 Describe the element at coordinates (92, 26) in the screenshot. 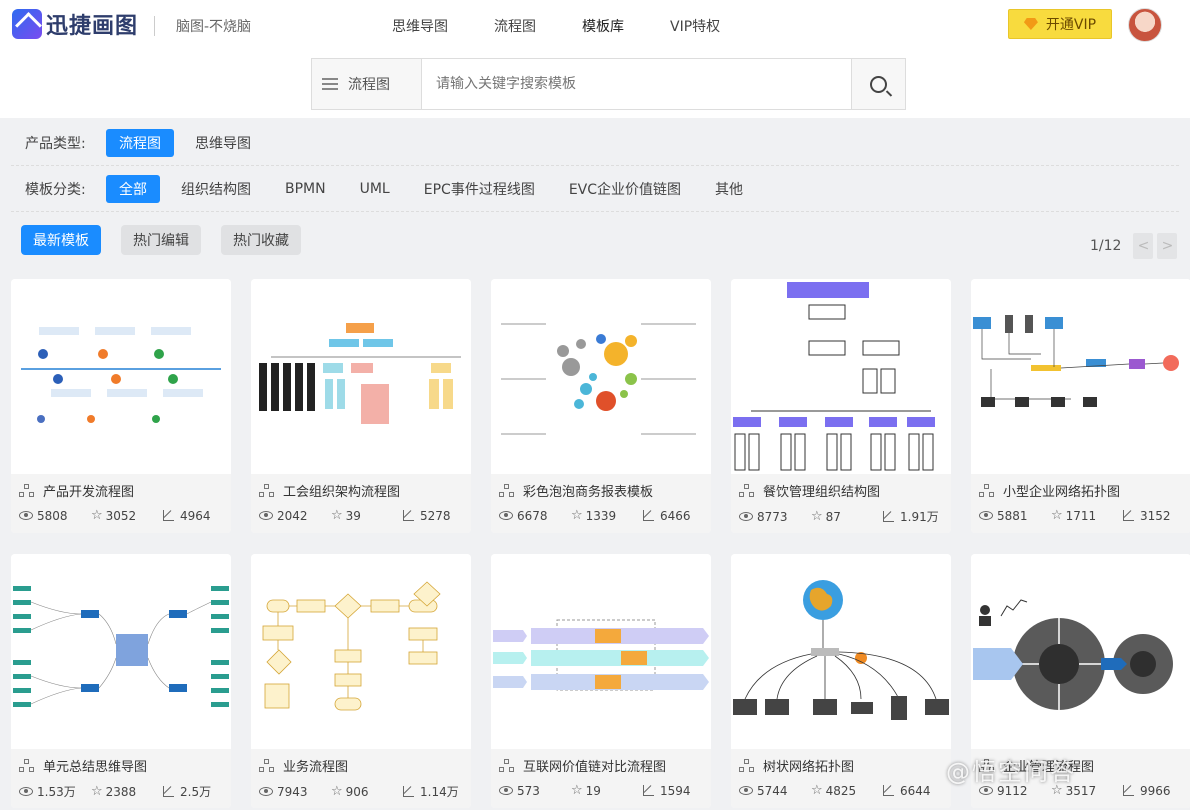

I see `brand-name: 迅捷画图` at that location.